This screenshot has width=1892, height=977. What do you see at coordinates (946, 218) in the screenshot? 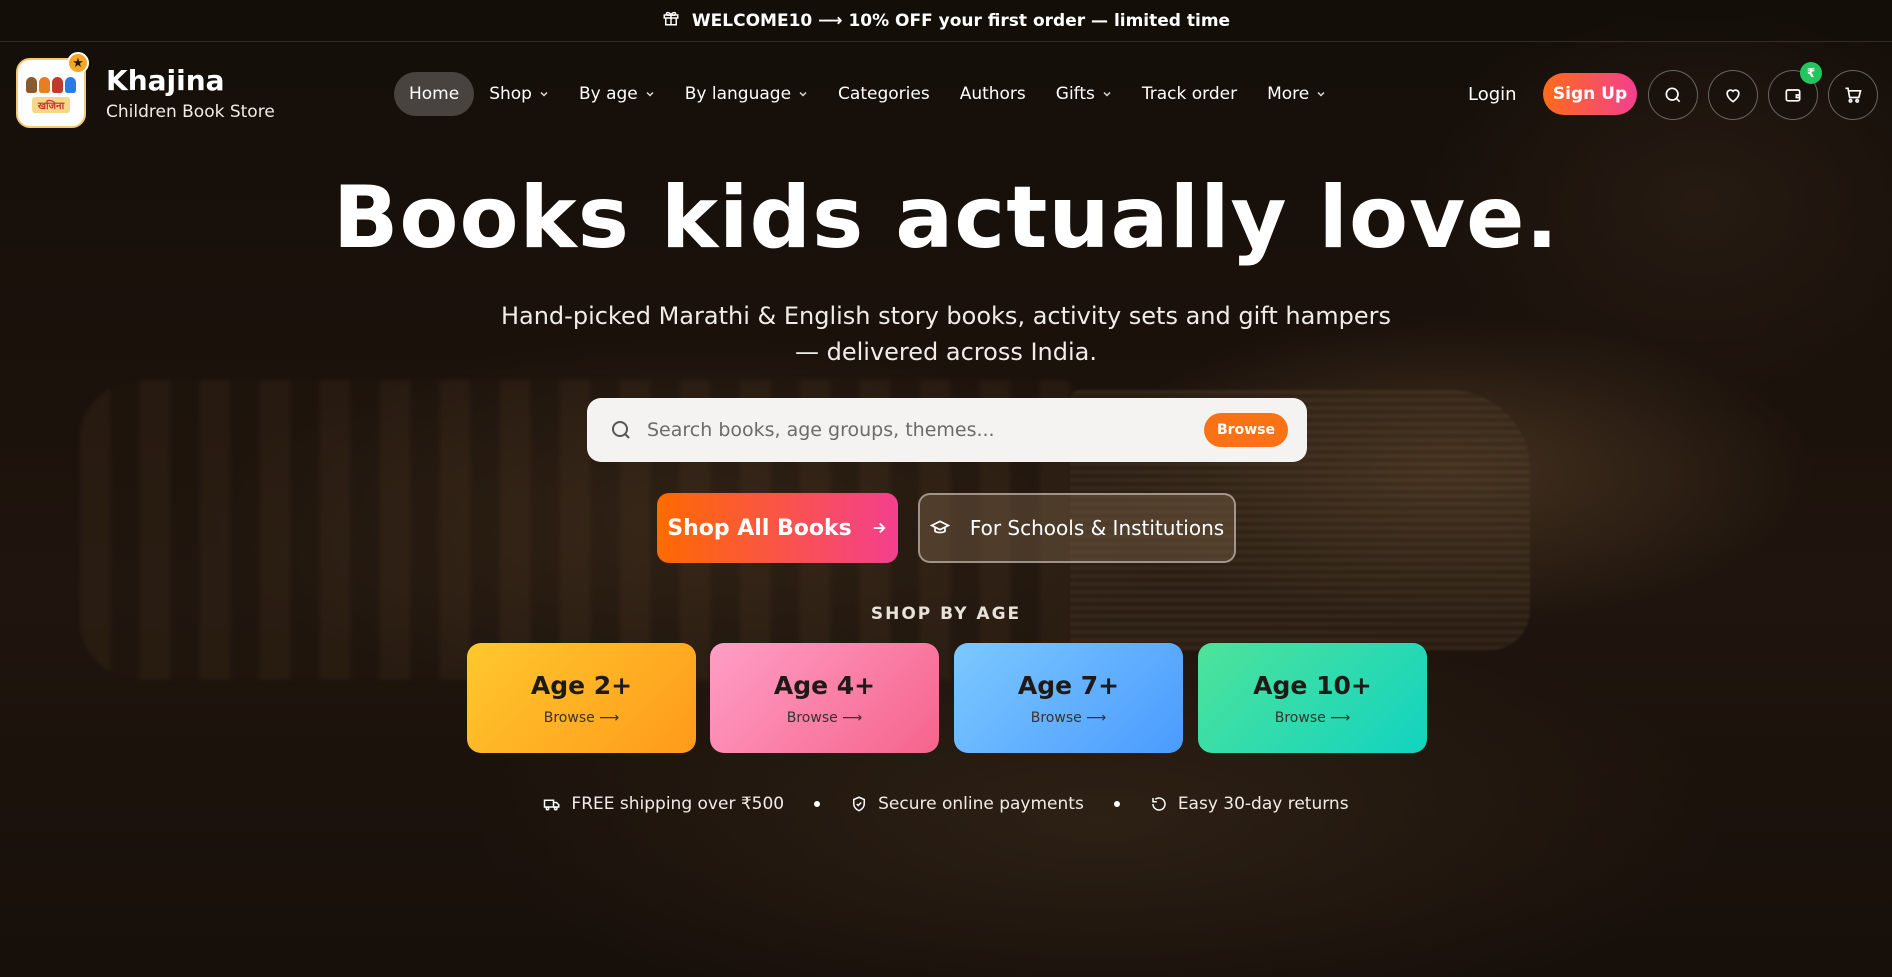
I see `hero-title: Books kids actually love.` at bounding box center [946, 218].